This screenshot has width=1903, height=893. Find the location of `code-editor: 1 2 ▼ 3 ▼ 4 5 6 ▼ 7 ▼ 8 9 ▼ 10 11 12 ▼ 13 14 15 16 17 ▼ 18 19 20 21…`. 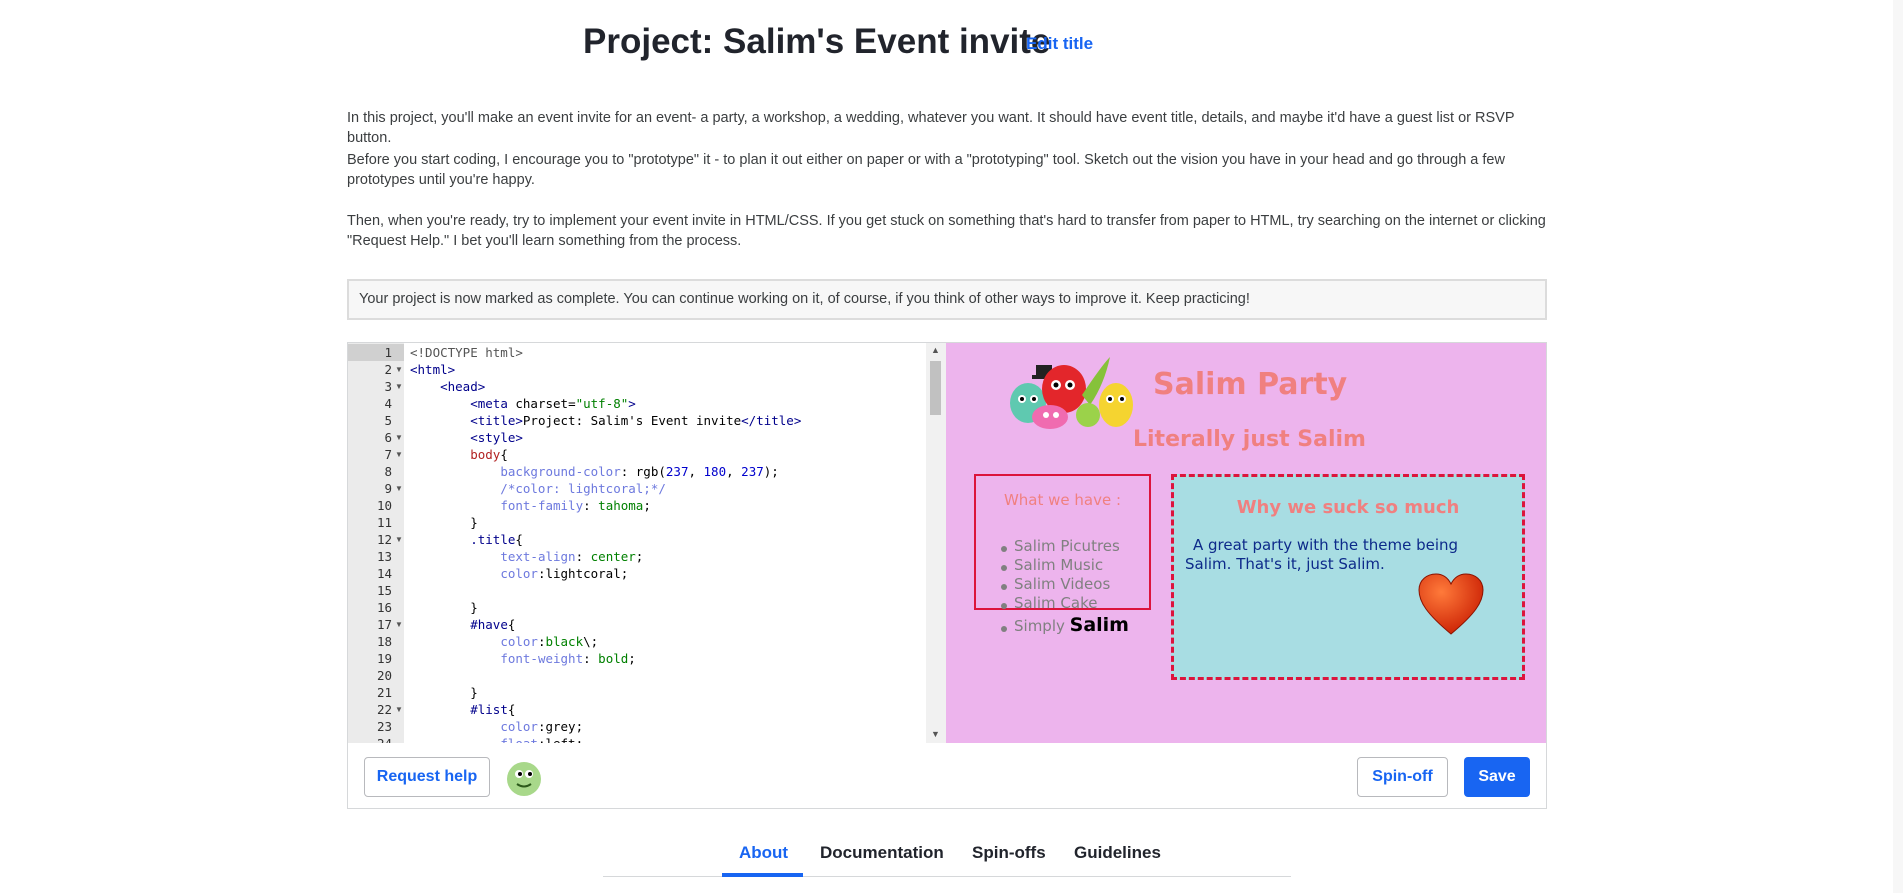

code-editor: 1 2 ▼ 3 ▼ 4 5 6 ▼ 7 ▼ 8 9 ▼ 10 11 12 ▼ 13 14 15 16 17 ▼ 18 19 20 21… is located at coordinates (647, 543).